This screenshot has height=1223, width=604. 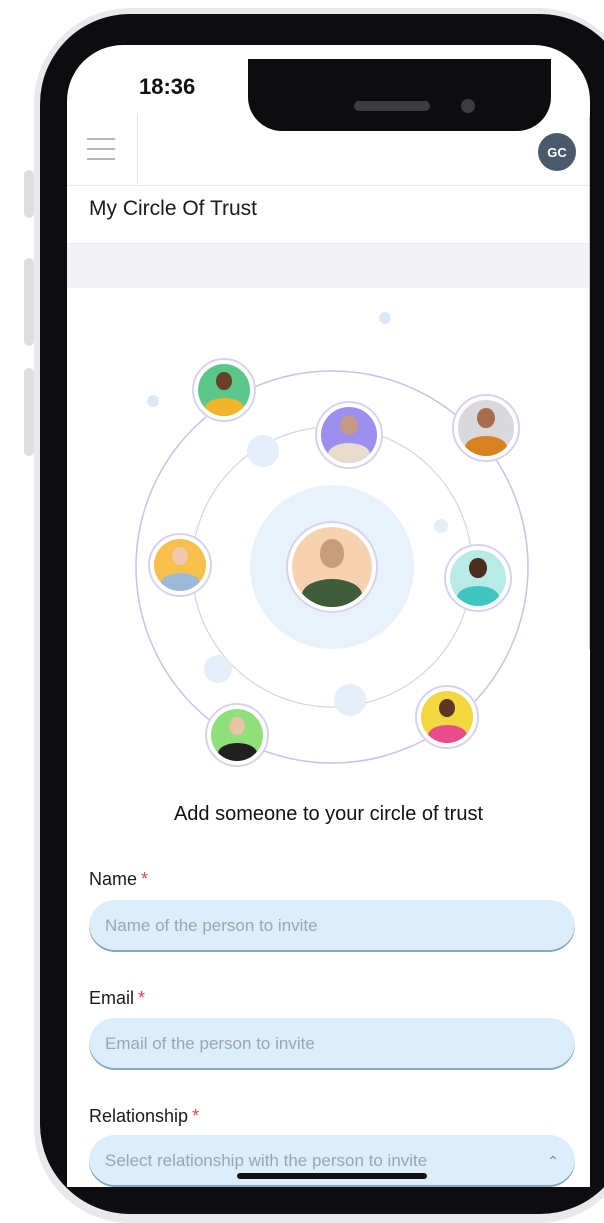 What do you see at coordinates (29, 302) in the screenshot?
I see `phone-volume-up` at bounding box center [29, 302].